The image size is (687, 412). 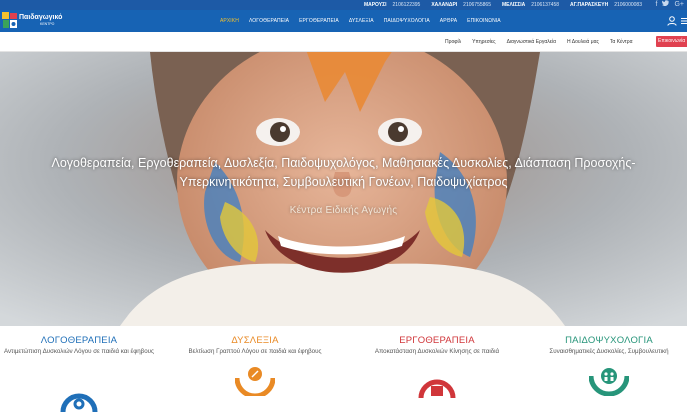 I want to click on contact-button: Επικοινωνία, so click(x=671, y=41).